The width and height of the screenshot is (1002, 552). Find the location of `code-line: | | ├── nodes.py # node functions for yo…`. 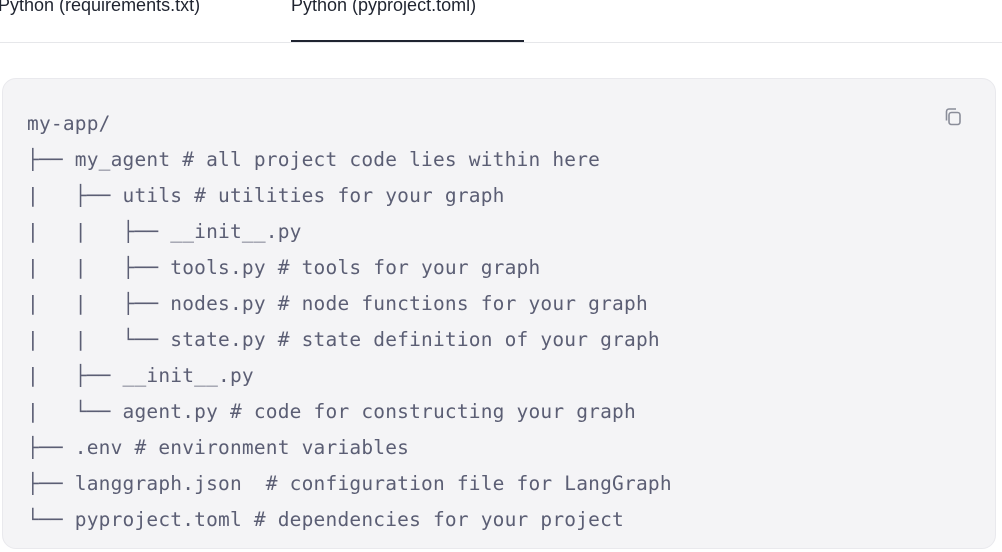

code-line: | | ├── nodes.py # node functions for yo… is located at coordinates (337, 303).